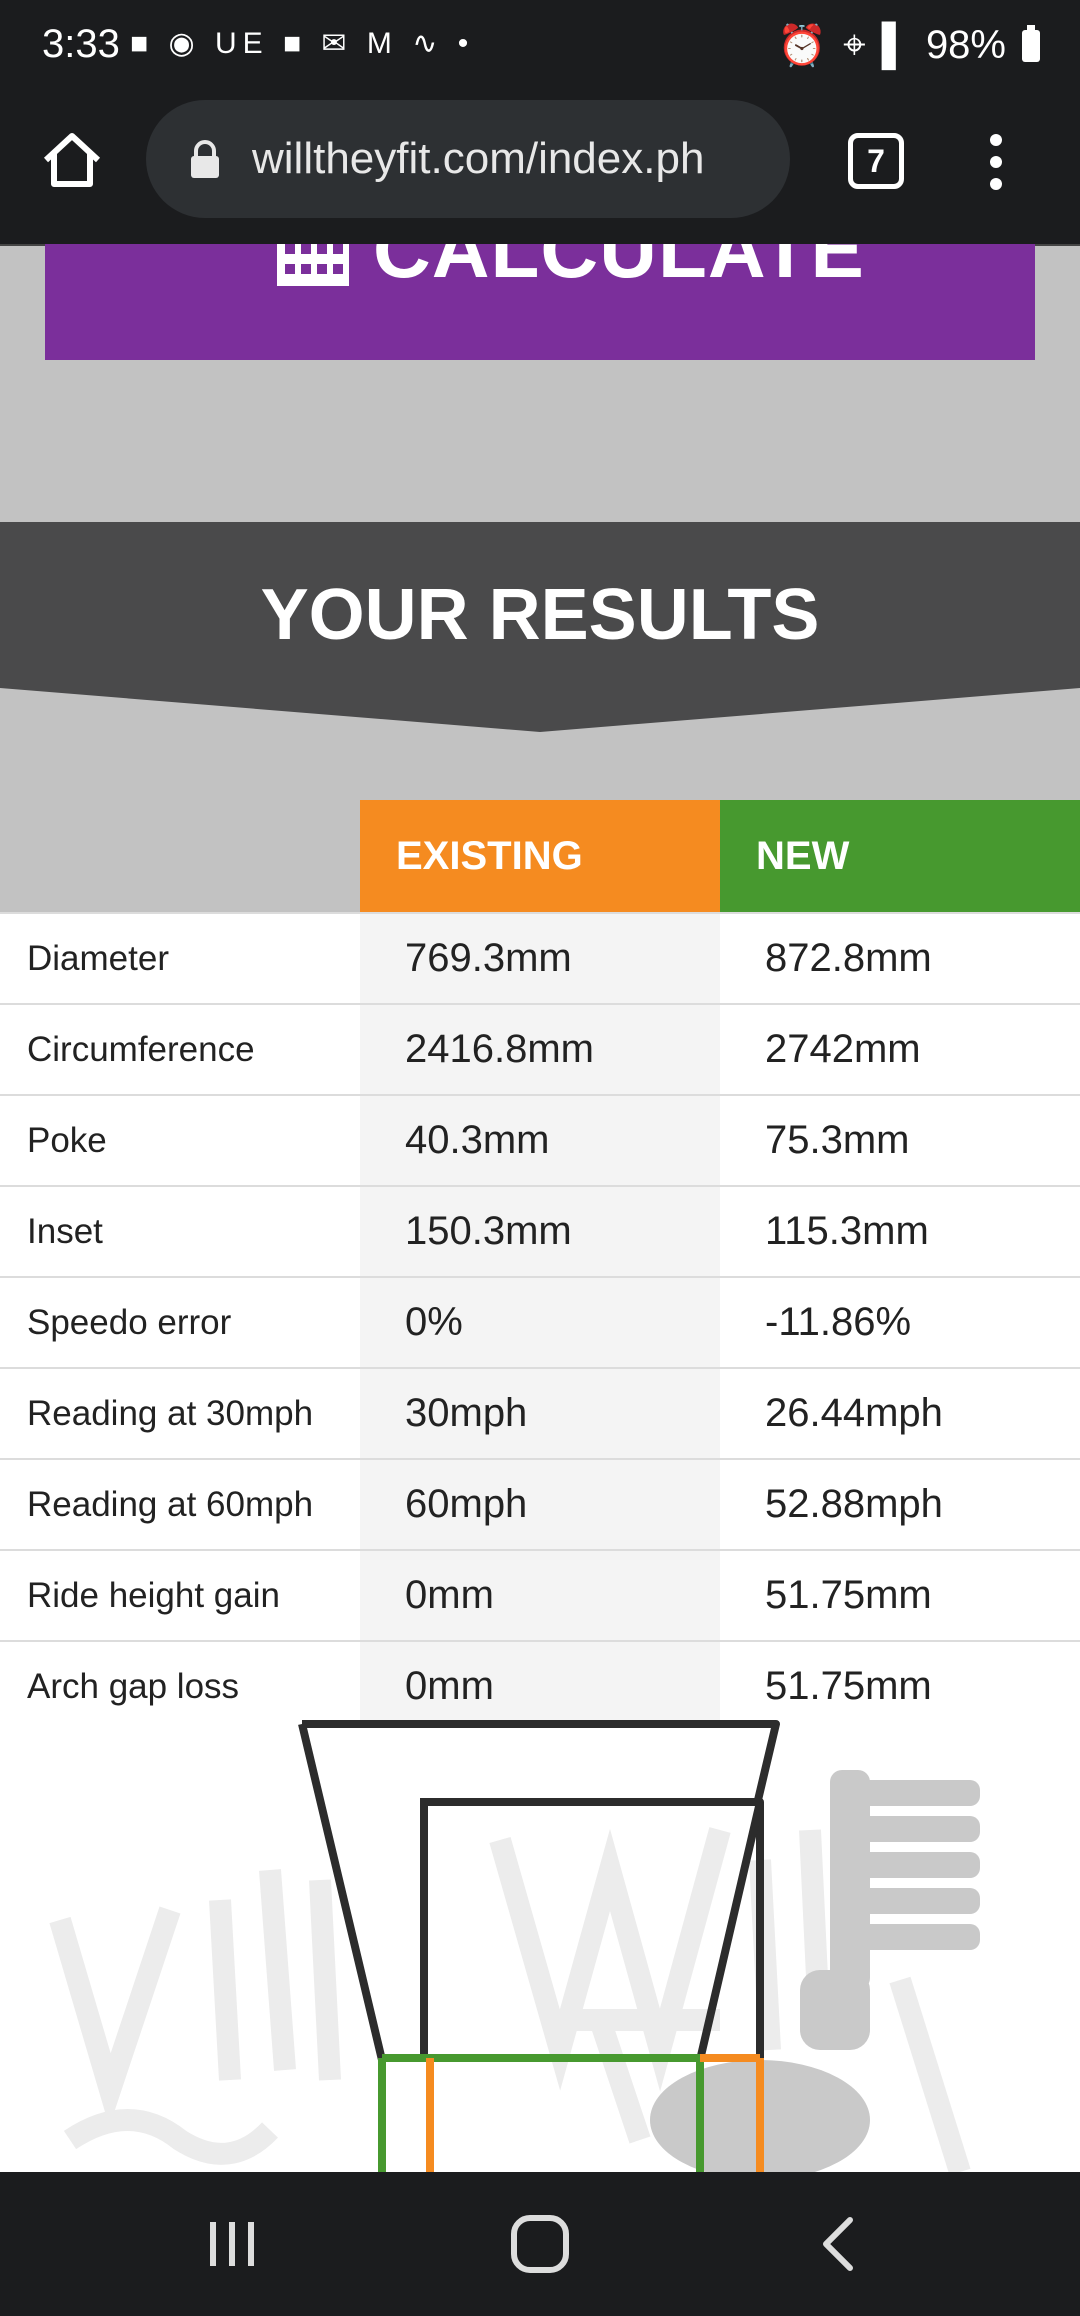  I want to click on row-existing-value: 0%, so click(540, 1322).